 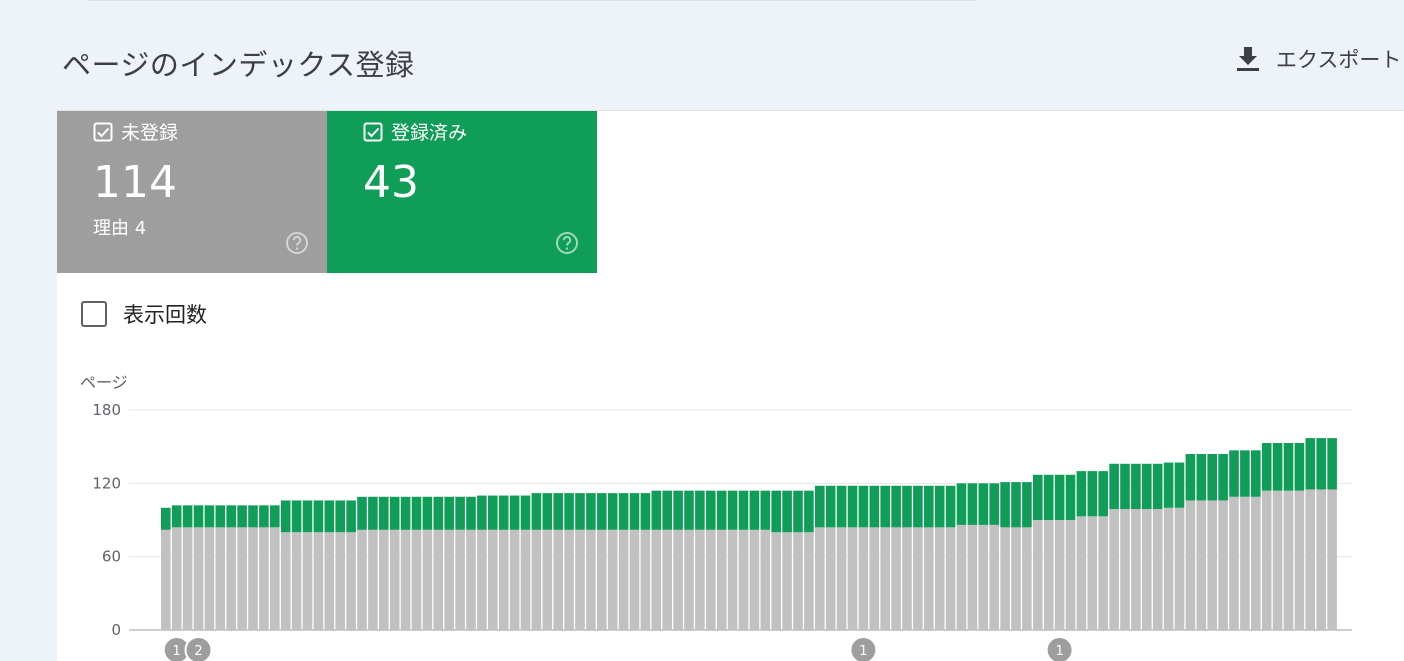 What do you see at coordinates (150, 133) in the screenshot?
I see `not-indexed-label: 未登録` at bounding box center [150, 133].